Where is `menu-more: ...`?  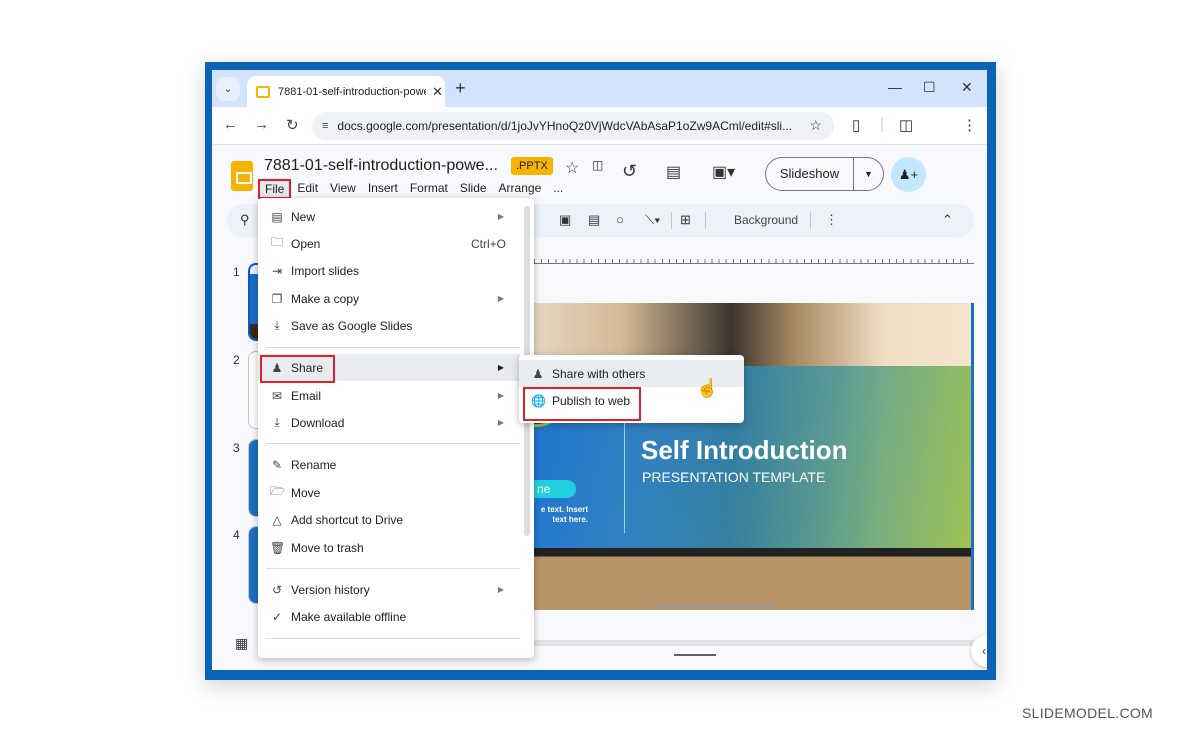
menu-more: ... is located at coordinates (558, 189).